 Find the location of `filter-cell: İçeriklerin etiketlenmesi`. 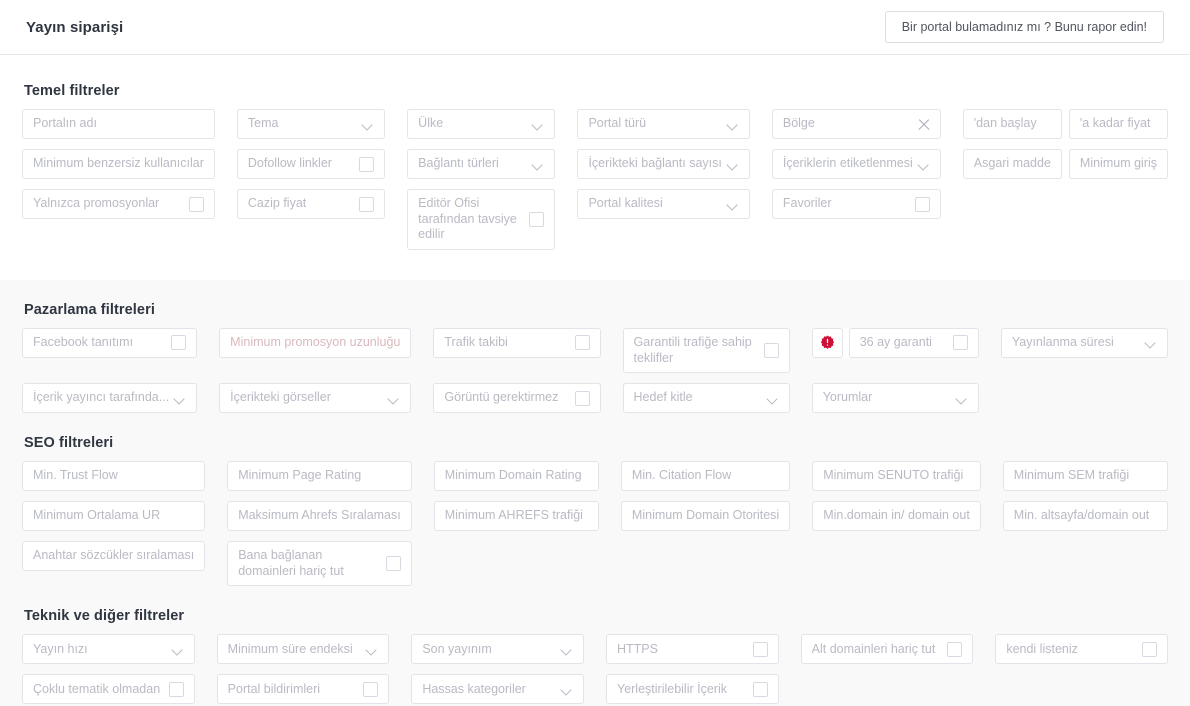

filter-cell: İçeriklerin etiketlenmesi is located at coordinates (856, 164).